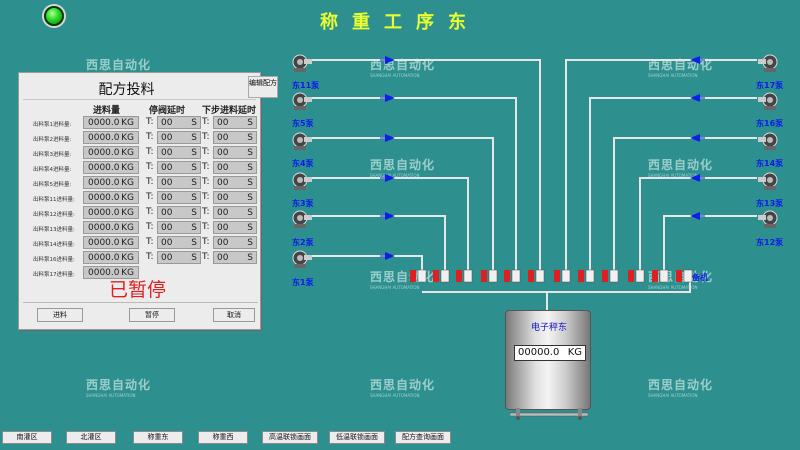 This screenshot has width=800, height=450. I want to click on scale-label: 电子秤东, so click(548, 328).